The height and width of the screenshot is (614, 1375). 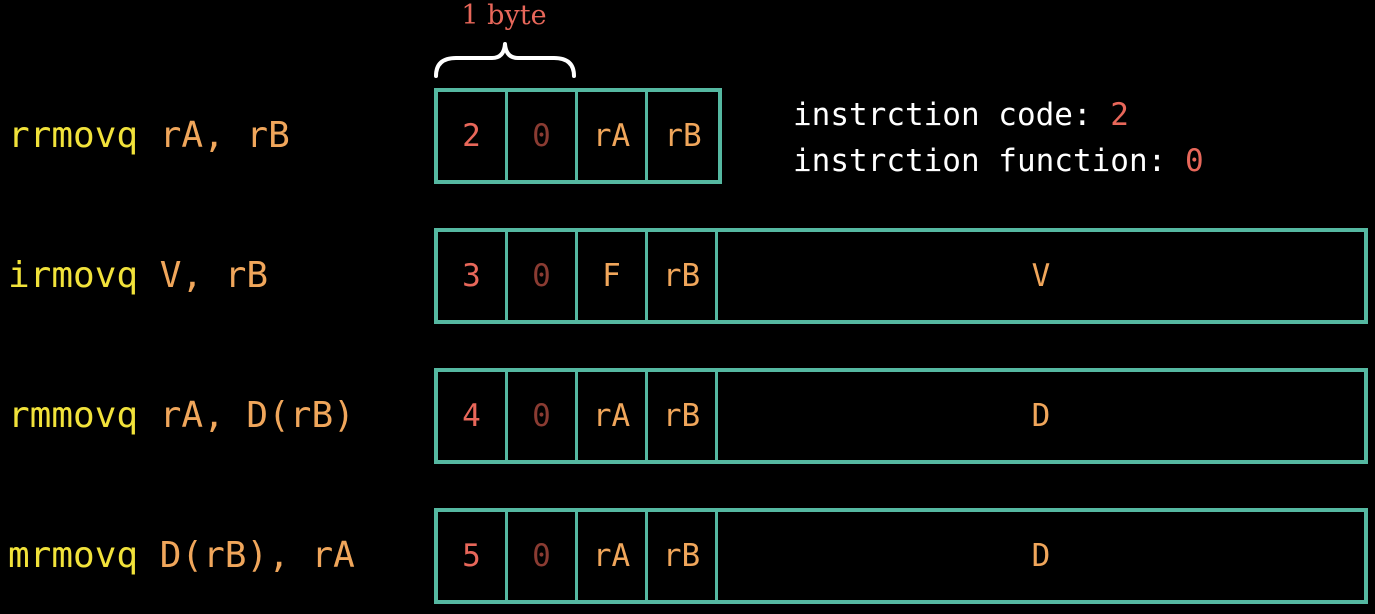 I want to click on mnemonic: mrmovq D(rB), rA, so click(x=181, y=556).